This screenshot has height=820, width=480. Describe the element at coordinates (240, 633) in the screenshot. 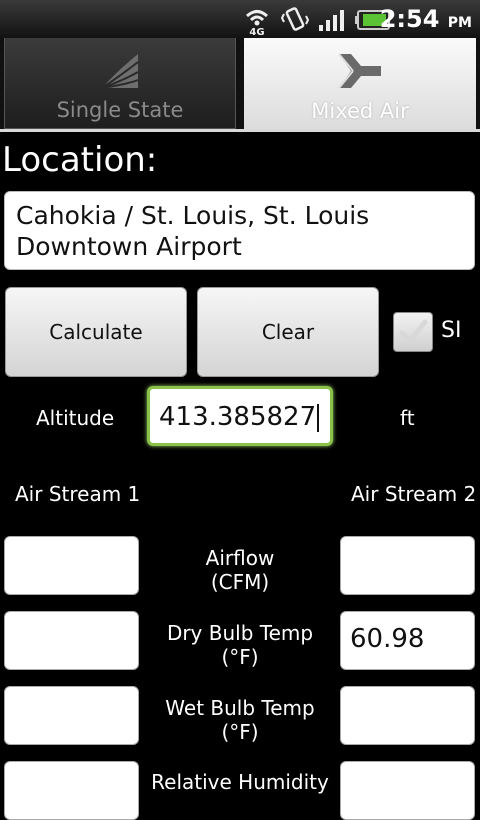

I see `row-label-line: Dry Bulb Temp` at that location.